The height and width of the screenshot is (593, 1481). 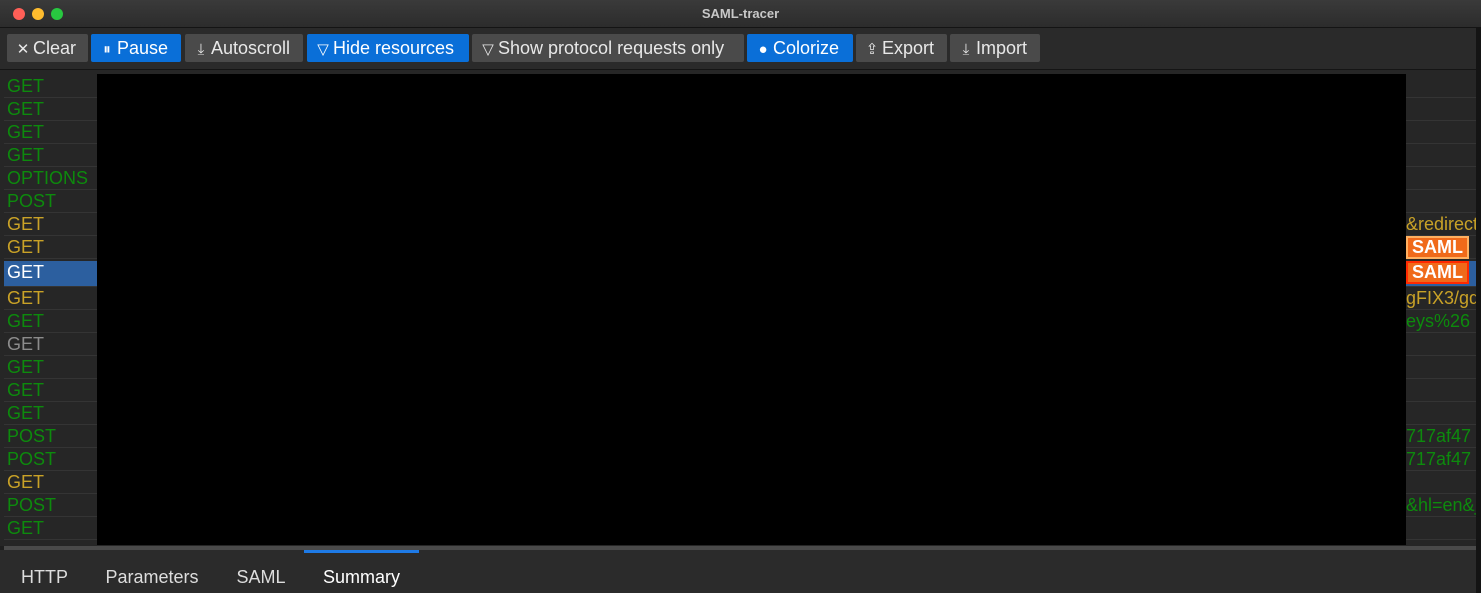 I want to click on import-button: ⤓ Import, so click(x=995, y=48).